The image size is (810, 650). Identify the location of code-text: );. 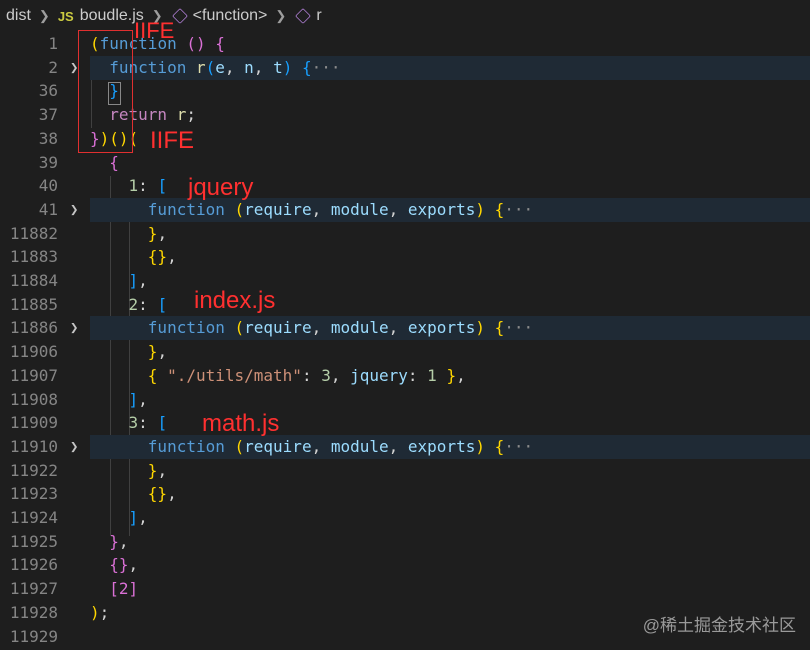
(99, 613).